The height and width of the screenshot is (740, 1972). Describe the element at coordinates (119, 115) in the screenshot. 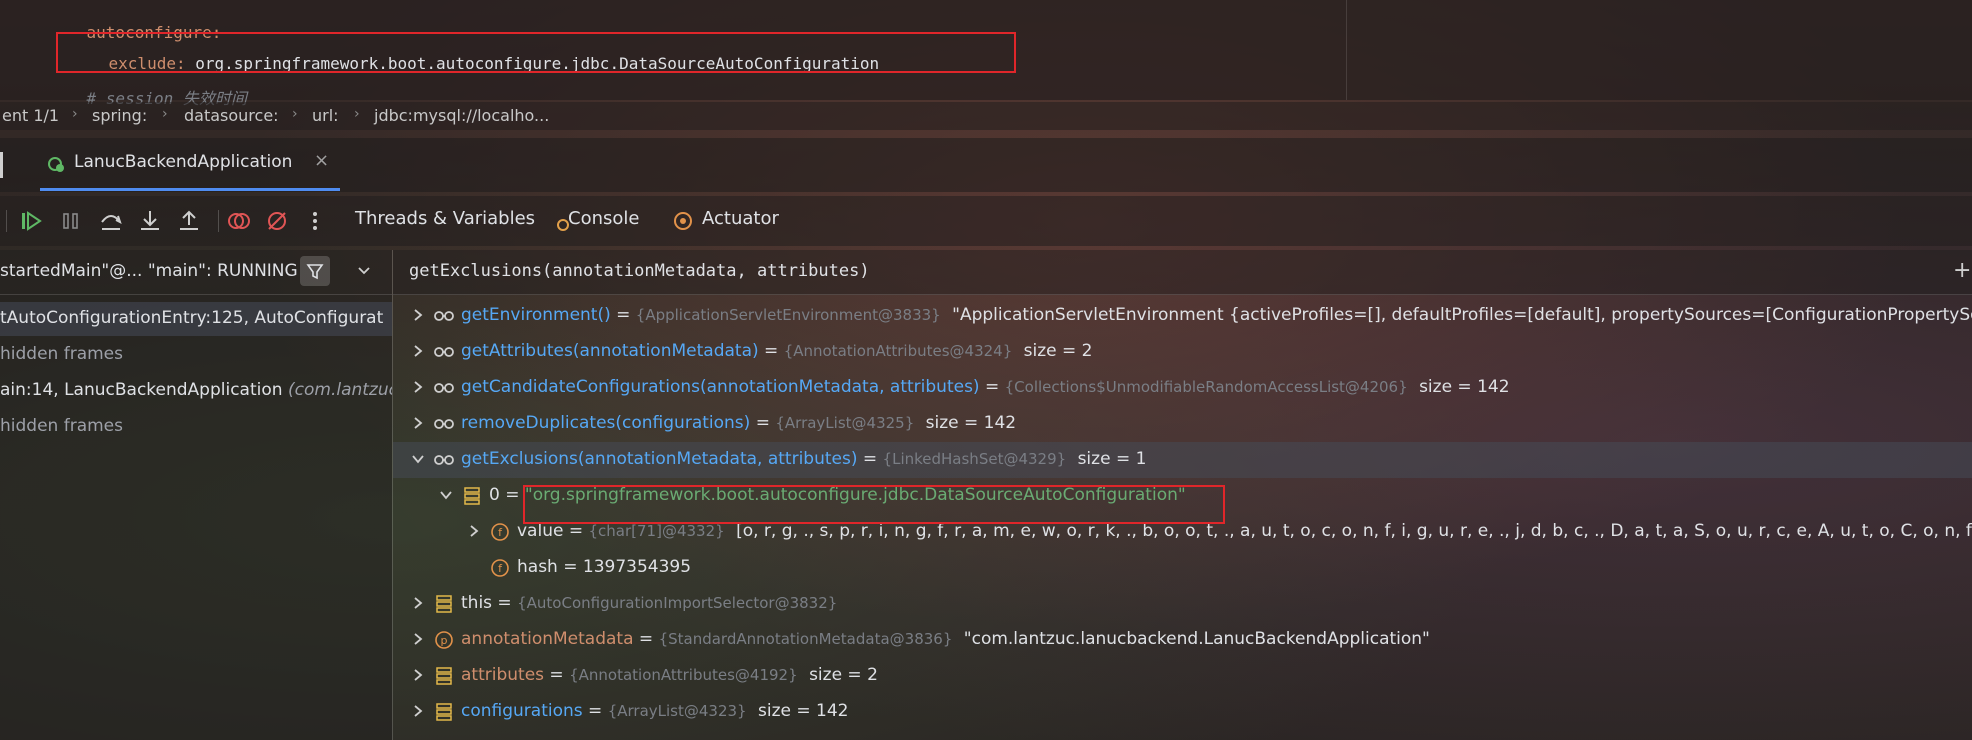

I see `breadcrumb-item: spring:` at that location.